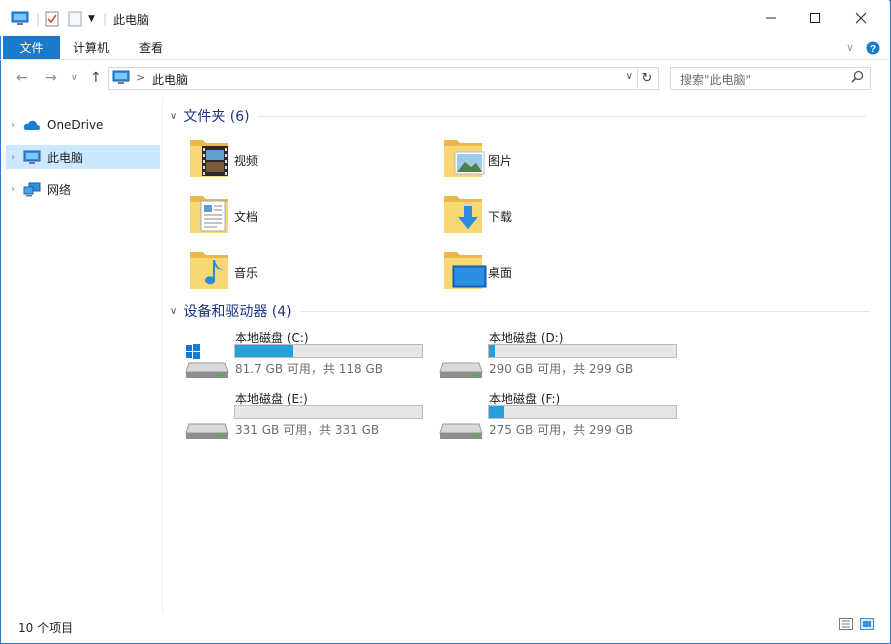 The height and width of the screenshot is (644, 891). What do you see at coordinates (91, 47) in the screenshot?
I see `tab-computer: 计算机` at bounding box center [91, 47].